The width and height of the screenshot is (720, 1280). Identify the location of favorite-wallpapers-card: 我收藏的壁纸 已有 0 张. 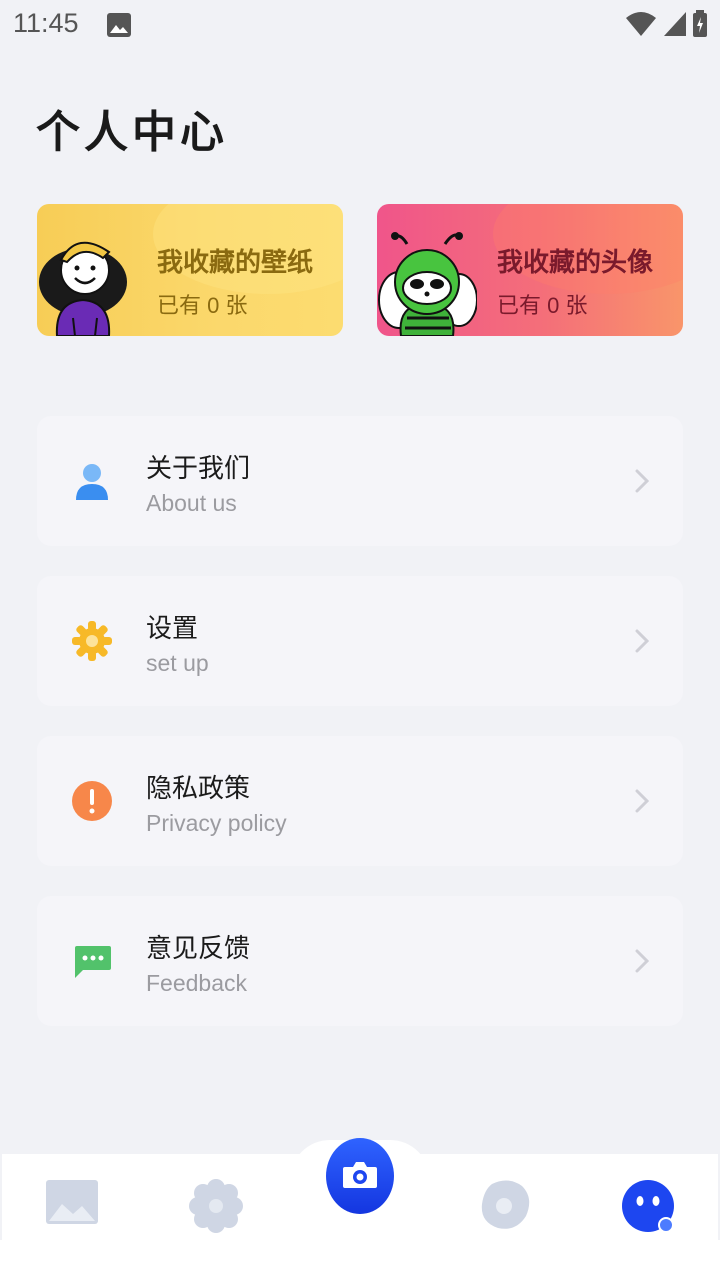
(190, 270).